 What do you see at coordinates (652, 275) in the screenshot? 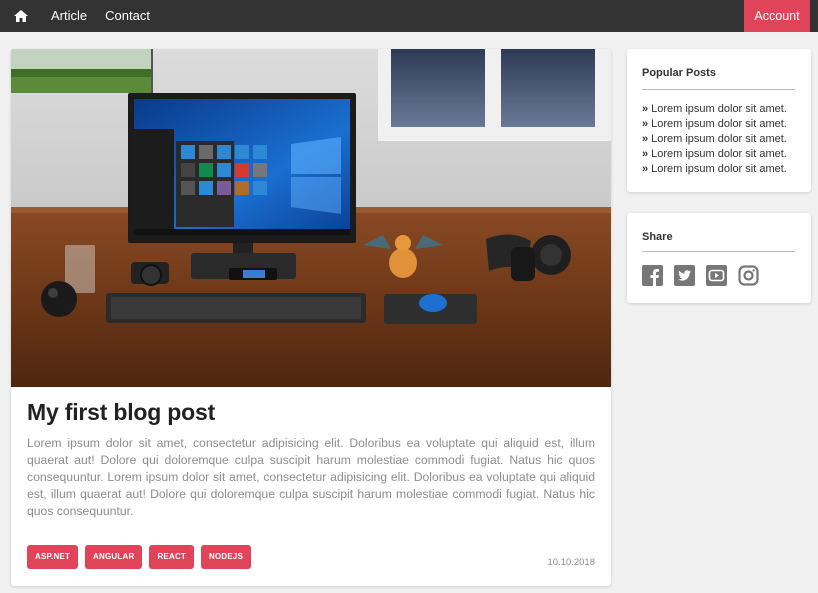
I see `facebook-icon` at bounding box center [652, 275].